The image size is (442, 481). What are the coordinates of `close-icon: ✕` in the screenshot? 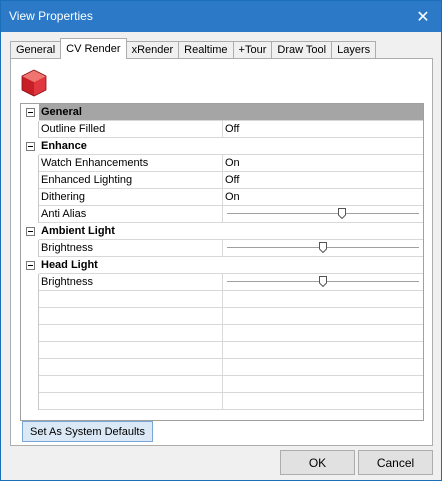 It's located at (423, 16).